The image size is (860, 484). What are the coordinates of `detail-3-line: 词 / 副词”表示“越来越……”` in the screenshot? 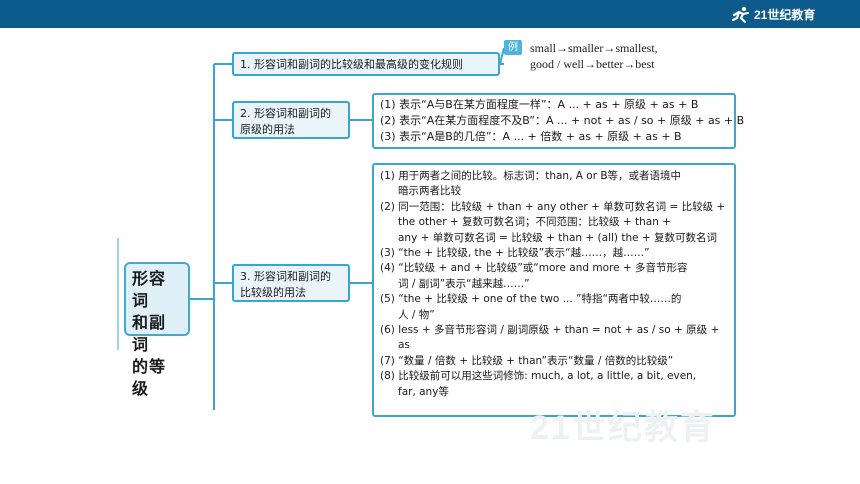 It's located at (464, 283).